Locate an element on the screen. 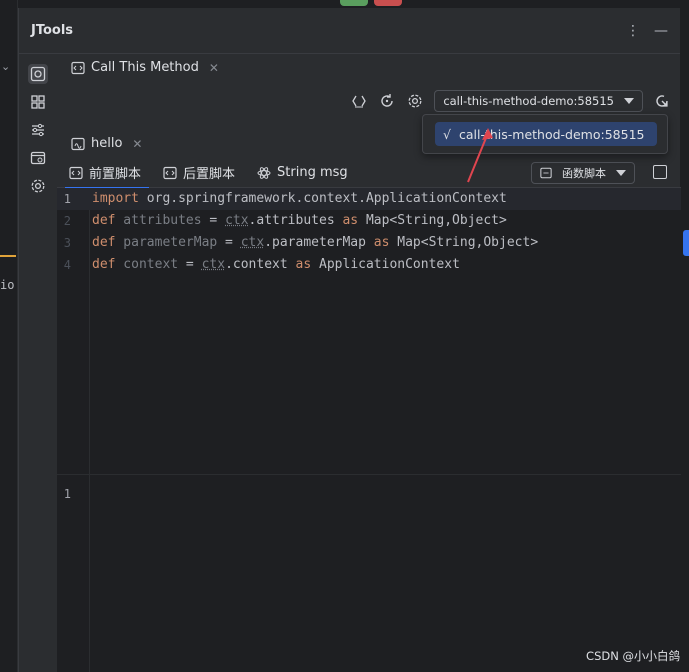 The height and width of the screenshot is (672, 689). tab-string-msg: String msg is located at coordinates (302, 173).